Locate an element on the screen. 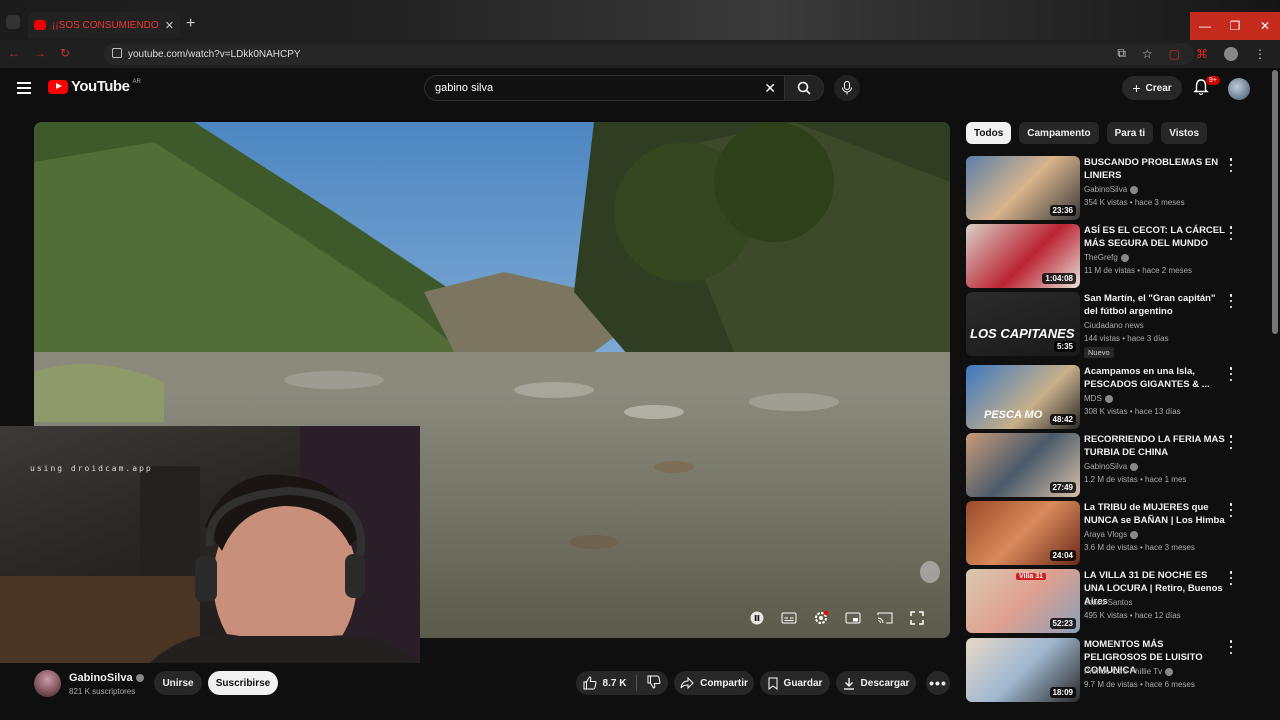 The height and width of the screenshot is (720, 1280). page-scrollbar-thumb is located at coordinates (1275, 202).